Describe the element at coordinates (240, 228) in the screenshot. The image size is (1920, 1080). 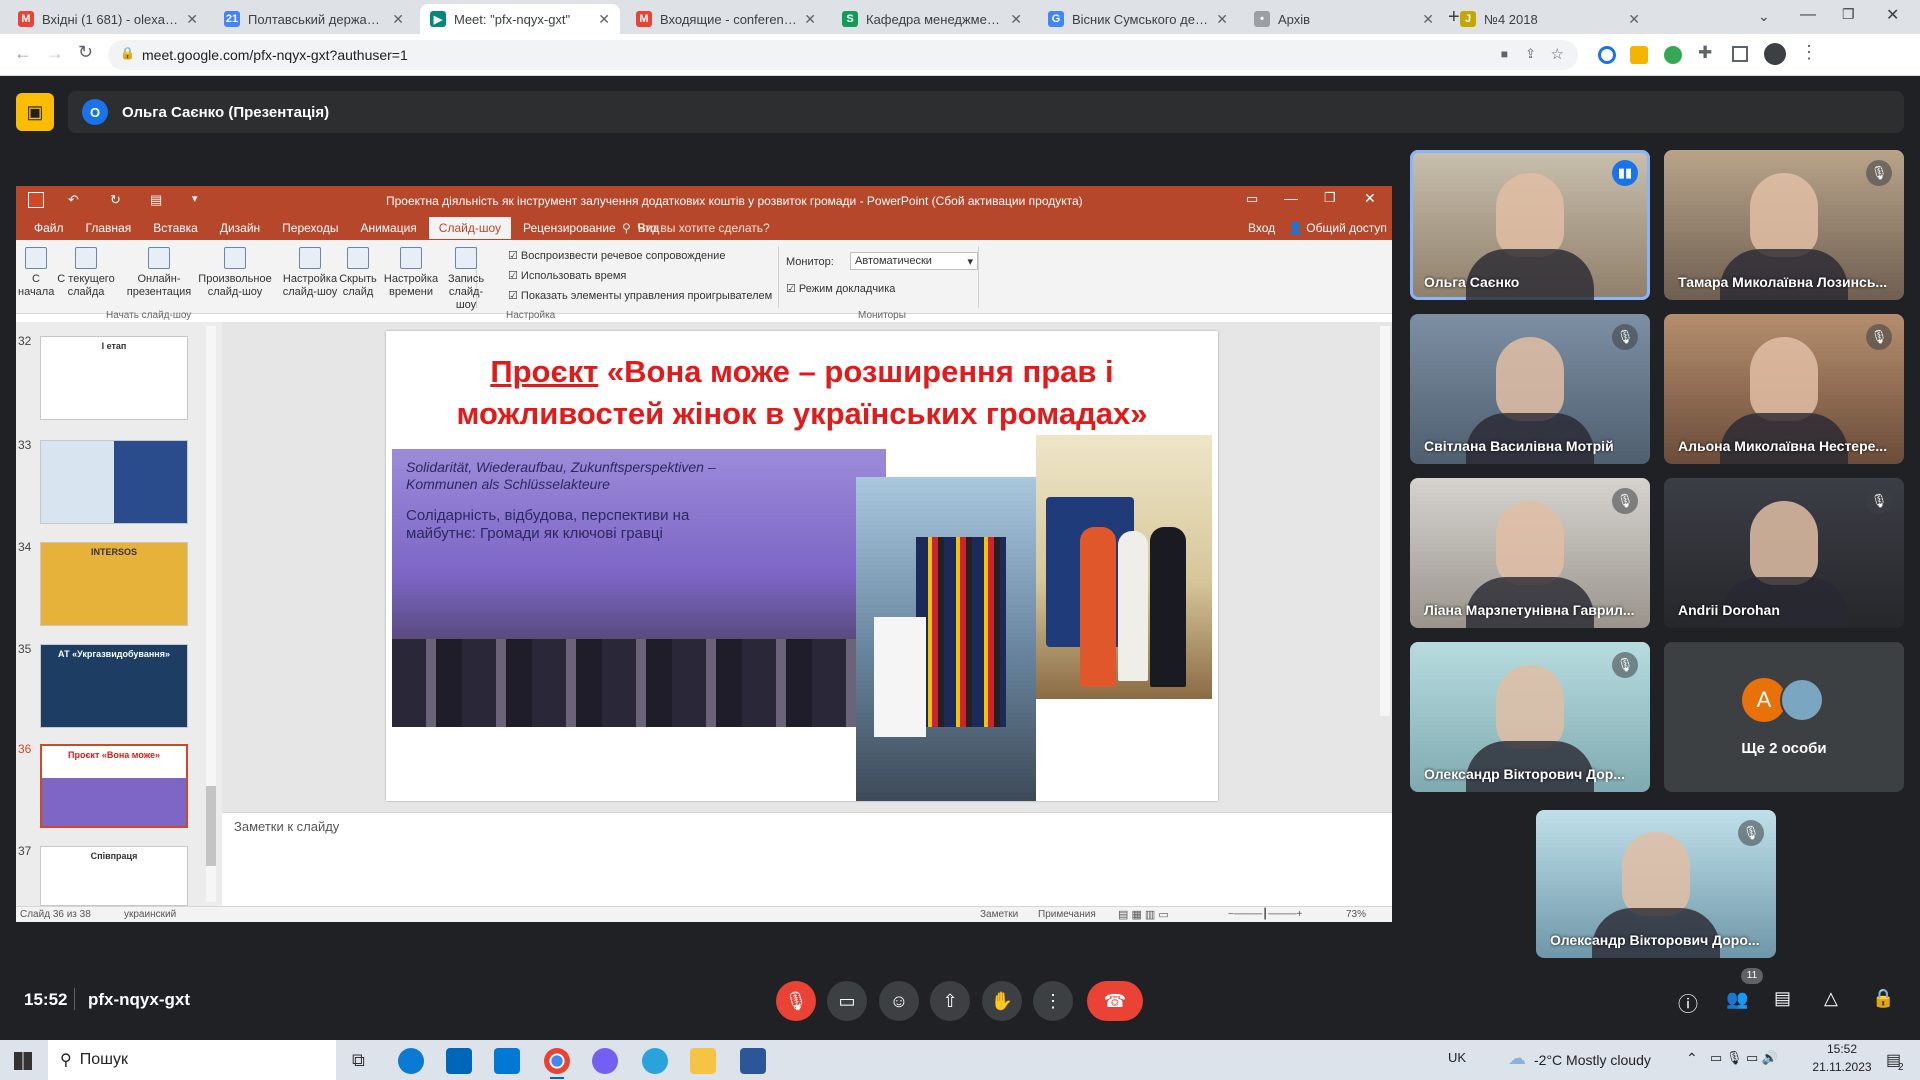
I see `ppt-menu-item: Дизайн` at that location.